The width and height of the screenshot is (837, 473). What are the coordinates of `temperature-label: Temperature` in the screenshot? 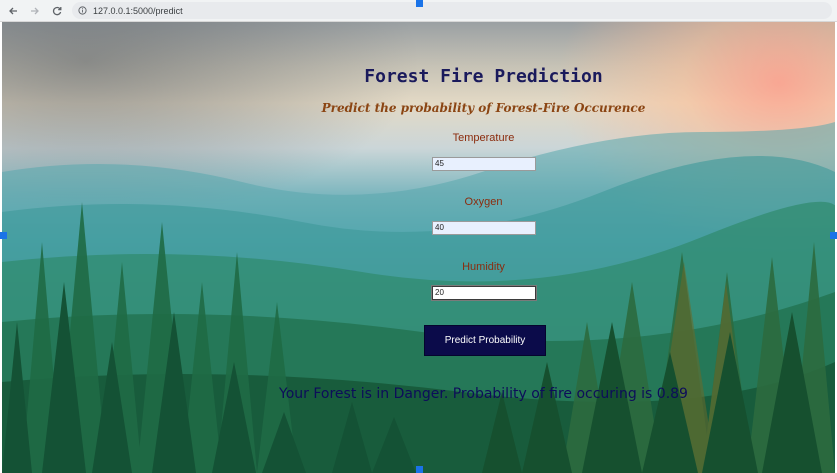 It's located at (483, 138).